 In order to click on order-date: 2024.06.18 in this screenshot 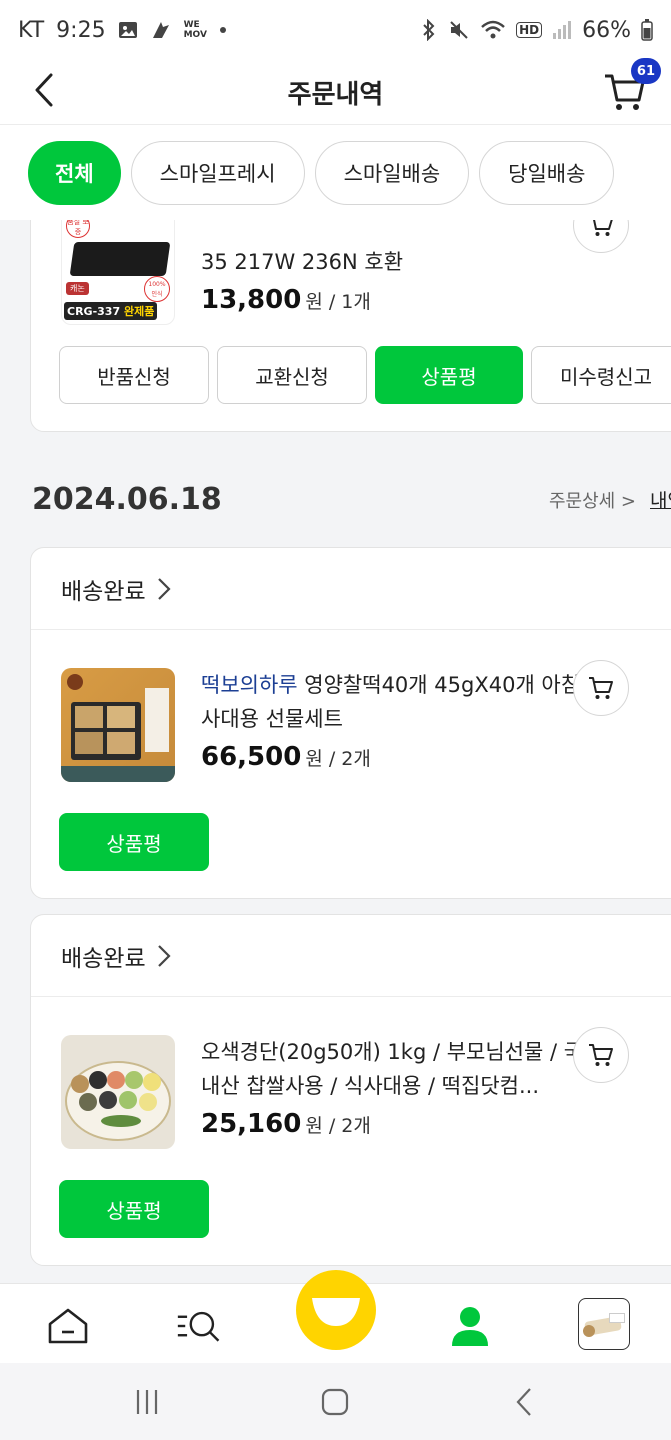, I will do `click(127, 499)`.